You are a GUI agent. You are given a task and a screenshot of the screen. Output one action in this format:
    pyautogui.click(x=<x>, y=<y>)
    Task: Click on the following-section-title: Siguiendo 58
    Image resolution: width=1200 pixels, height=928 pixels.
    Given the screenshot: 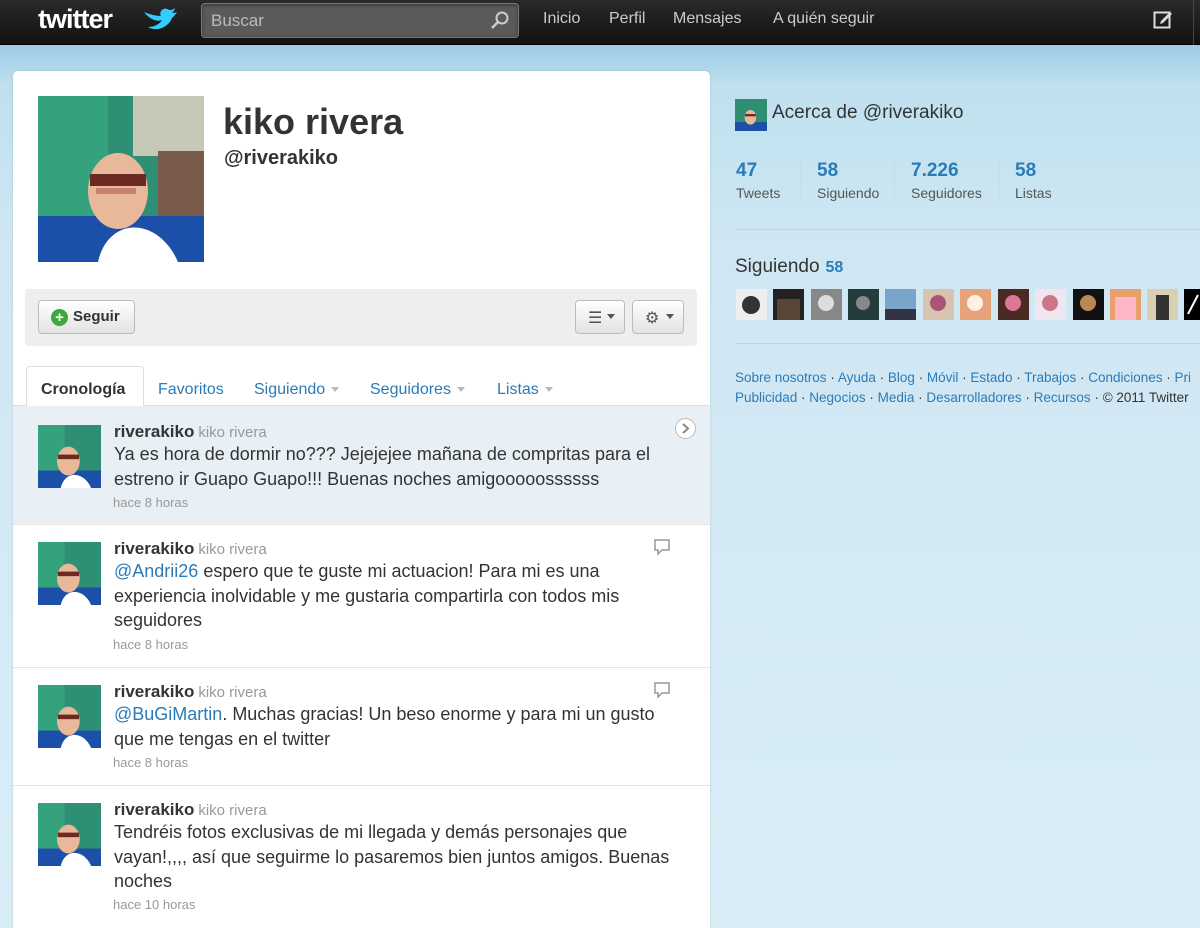 What is the action you would take?
    pyautogui.click(x=789, y=267)
    